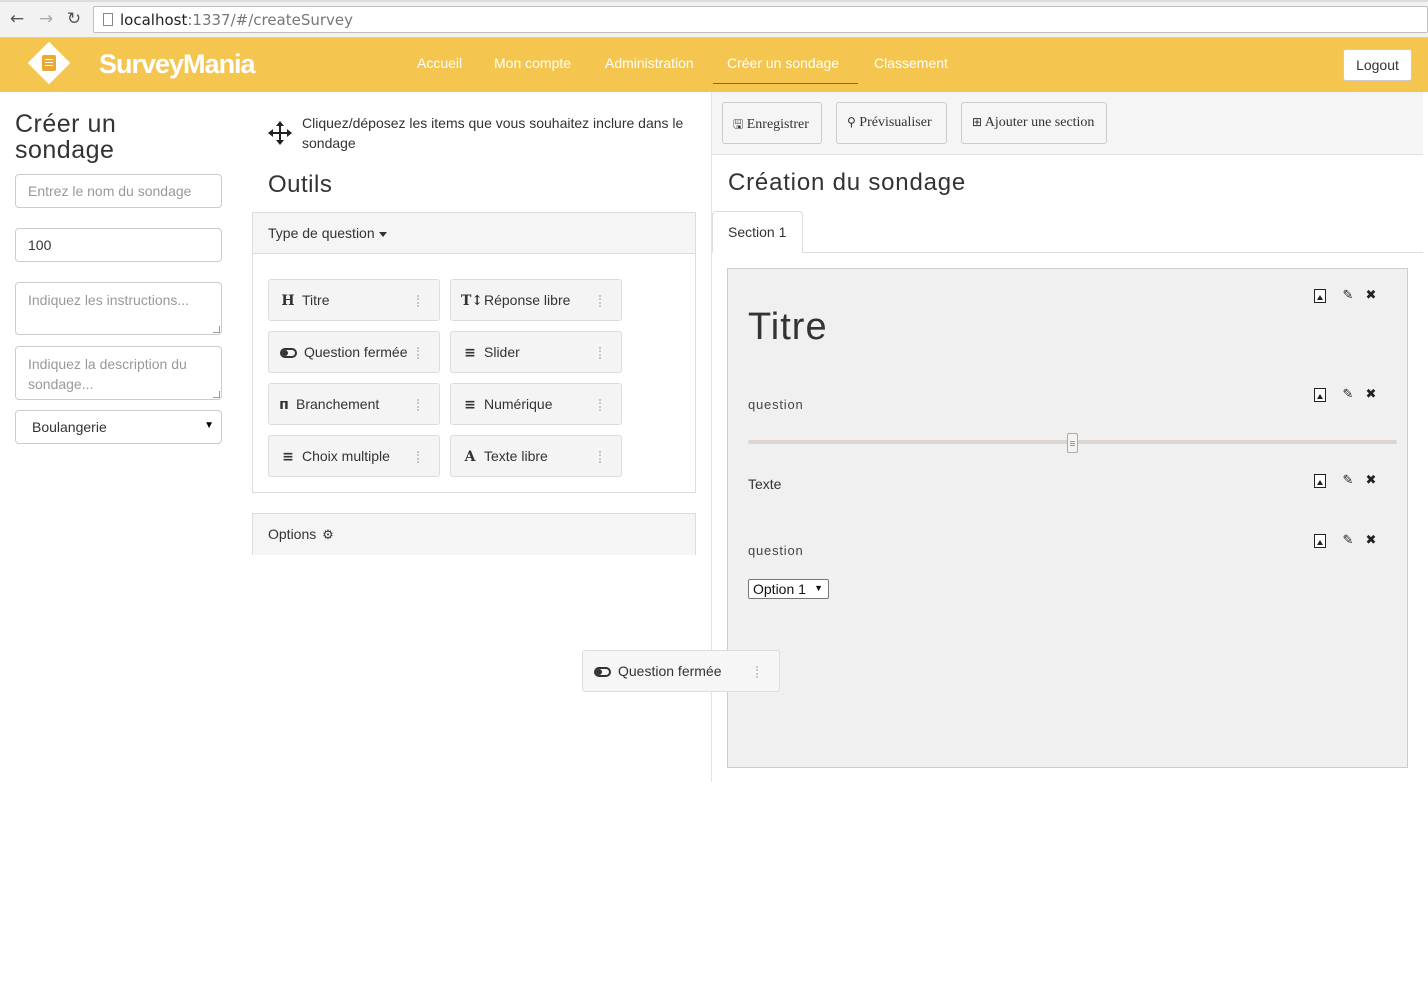 The image size is (1428, 1008). I want to click on preview-button: ⚲ Prévisualiser, so click(891, 123).